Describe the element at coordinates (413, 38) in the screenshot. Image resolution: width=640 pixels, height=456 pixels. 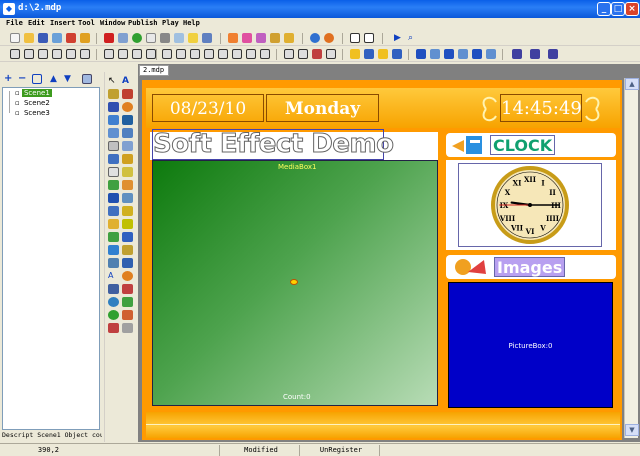
I see `search-icon: ⌕` at that location.